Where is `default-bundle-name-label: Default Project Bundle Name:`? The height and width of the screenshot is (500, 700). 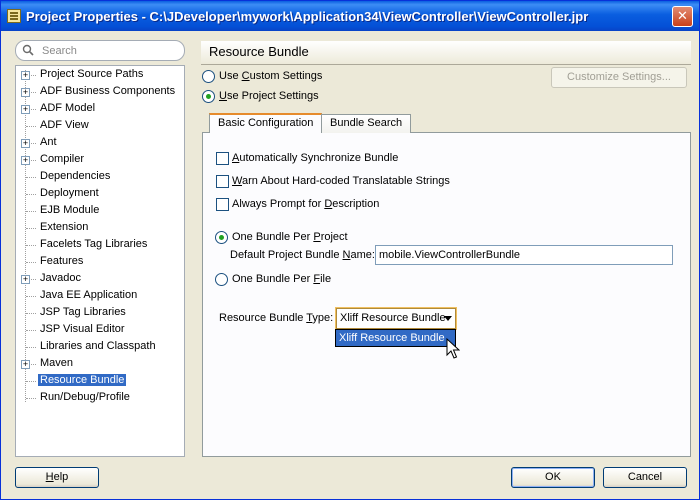
default-bundle-name-label: Default Project Bundle Name: is located at coordinates (302, 255).